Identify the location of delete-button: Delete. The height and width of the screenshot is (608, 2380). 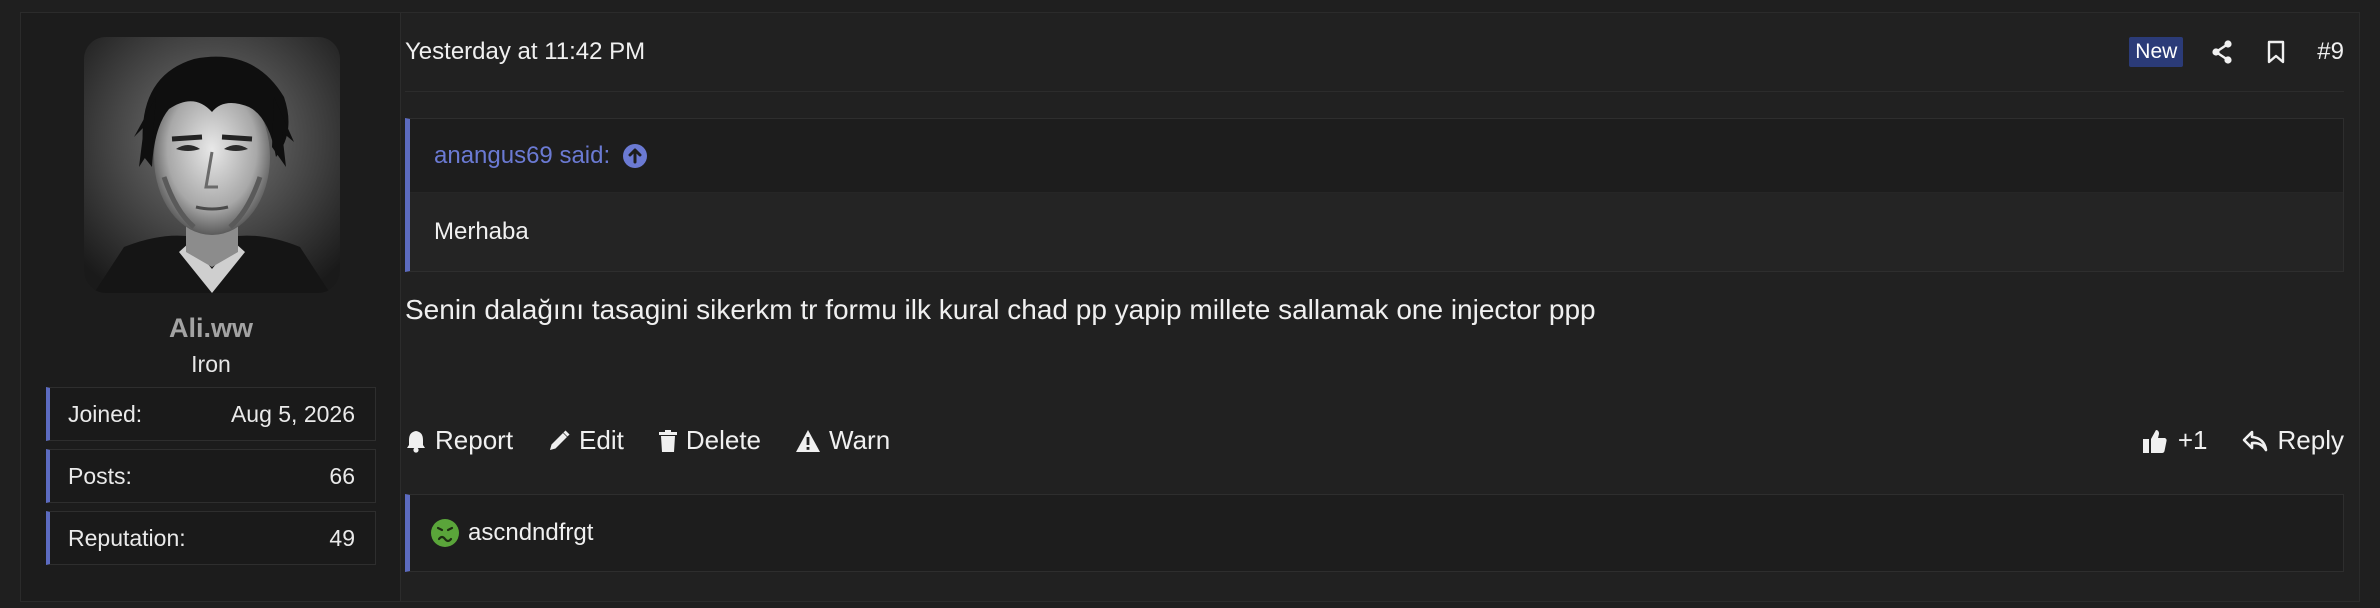
(709, 440).